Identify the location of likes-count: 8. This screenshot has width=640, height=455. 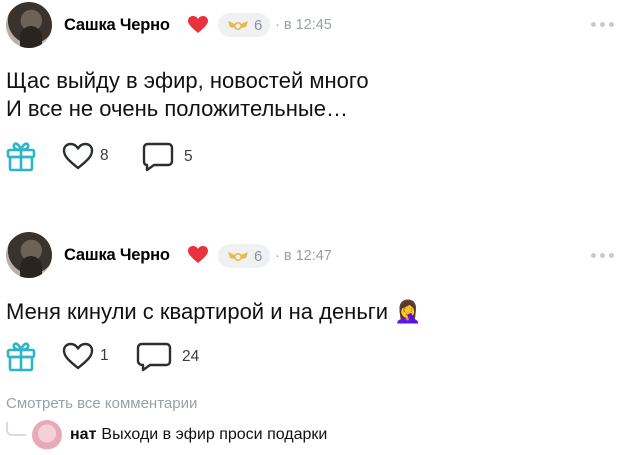
(104, 155).